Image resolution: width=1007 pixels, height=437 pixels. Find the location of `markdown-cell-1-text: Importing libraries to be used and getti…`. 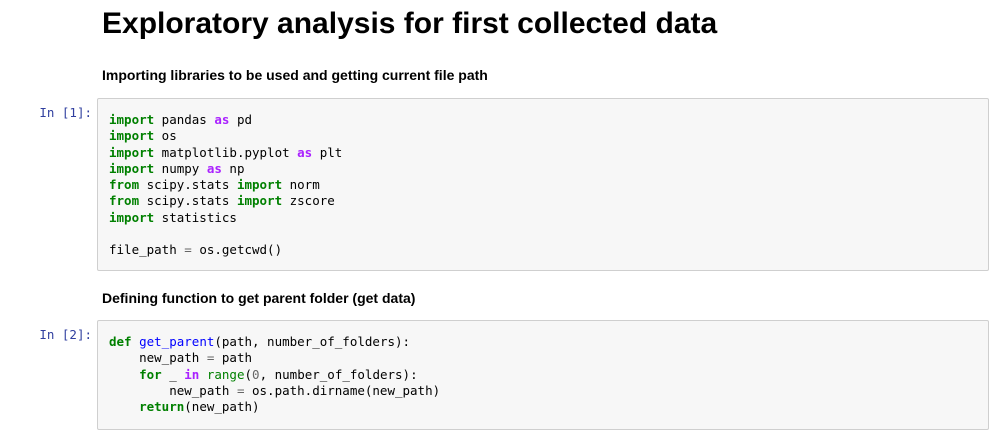

markdown-cell-1-text: Importing libraries to be used and getti… is located at coordinates (295, 75).